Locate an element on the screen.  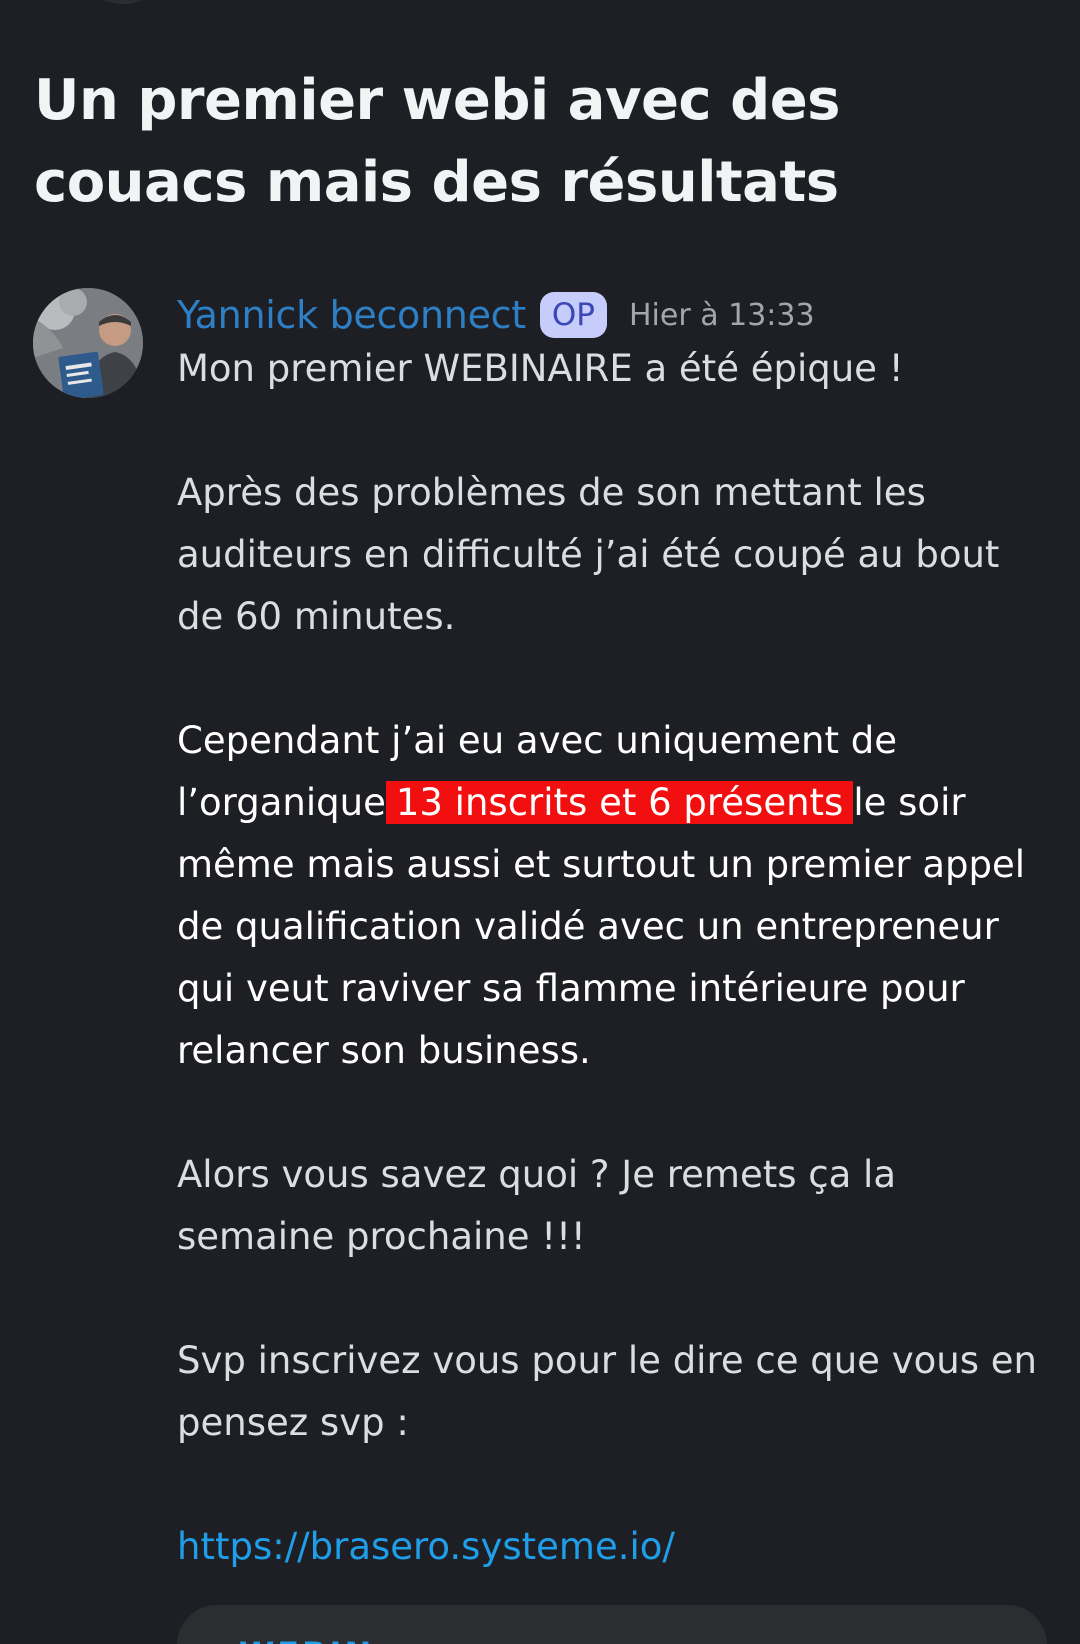
top-avatar-remnant is located at coordinates (123, 2).